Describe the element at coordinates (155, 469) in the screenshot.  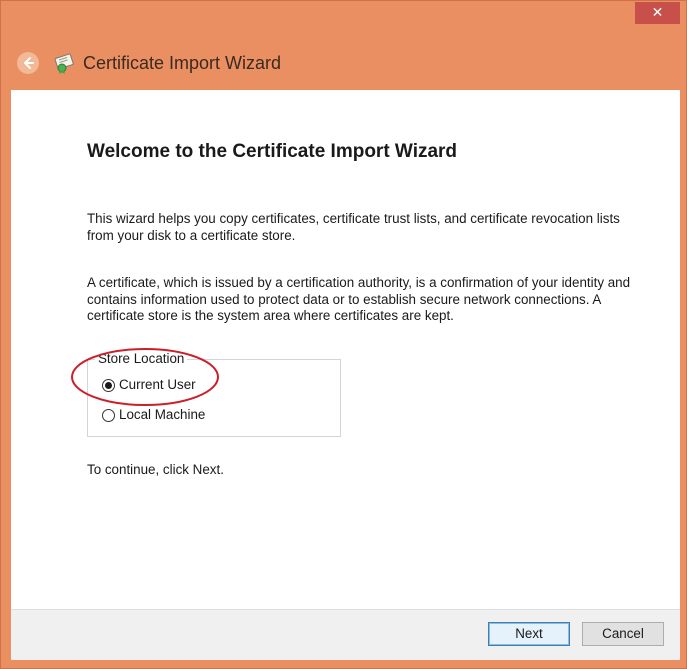
I see `continue-instruction: To continue, click Next.` at that location.